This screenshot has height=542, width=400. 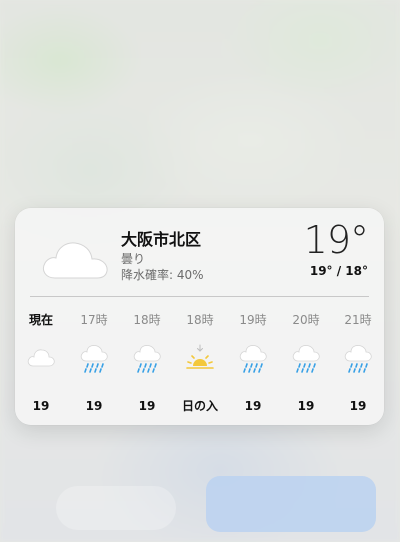 What do you see at coordinates (161, 239) in the screenshot?
I see `location-title: 大阪市北区` at bounding box center [161, 239].